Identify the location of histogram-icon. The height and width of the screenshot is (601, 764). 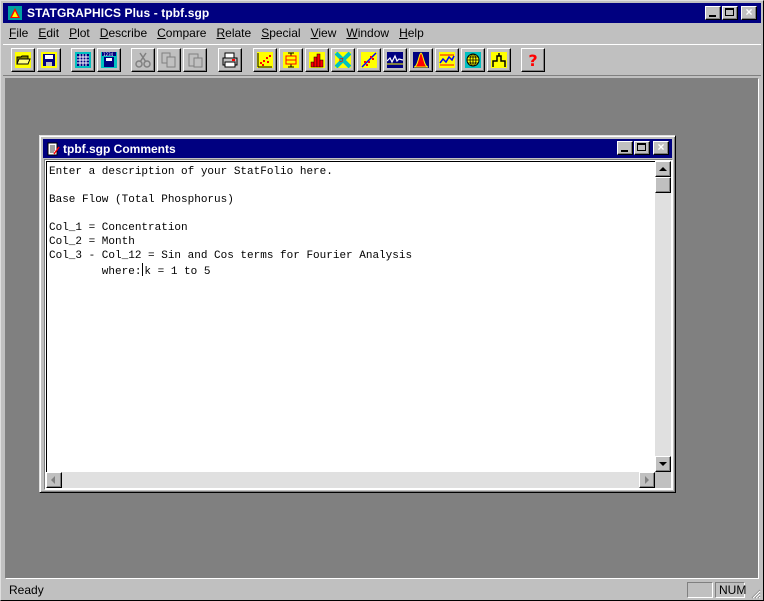
(317, 60).